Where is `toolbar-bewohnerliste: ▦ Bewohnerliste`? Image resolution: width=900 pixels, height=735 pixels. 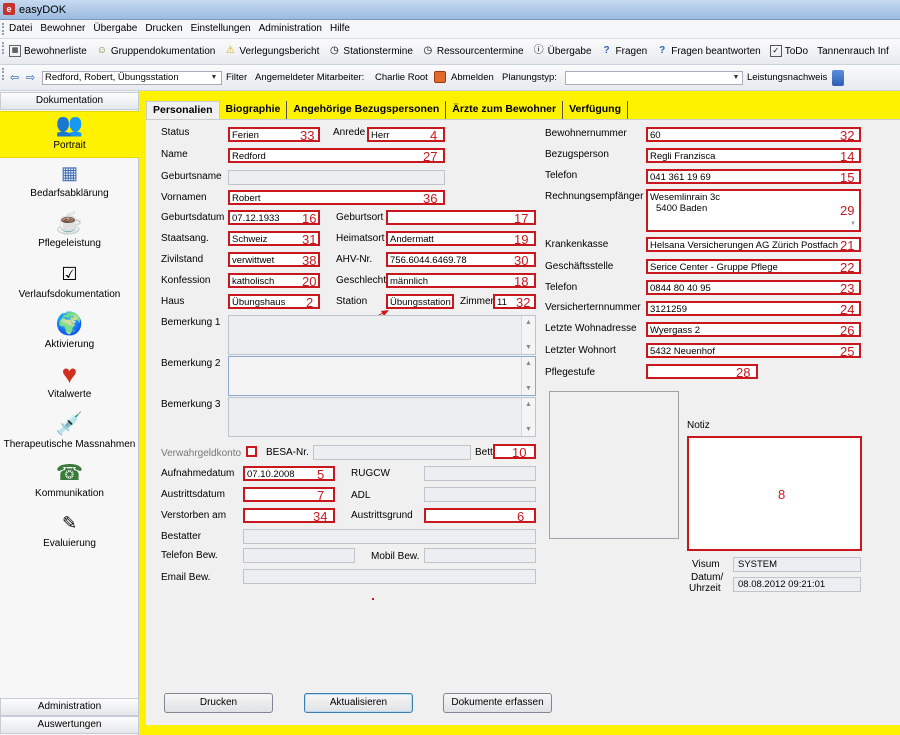 toolbar-bewohnerliste: ▦ Bewohnerliste is located at coordinates (48, 51).